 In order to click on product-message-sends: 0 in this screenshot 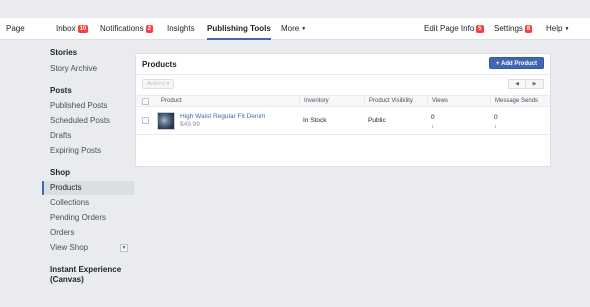, I will do `click(496, 117)`.